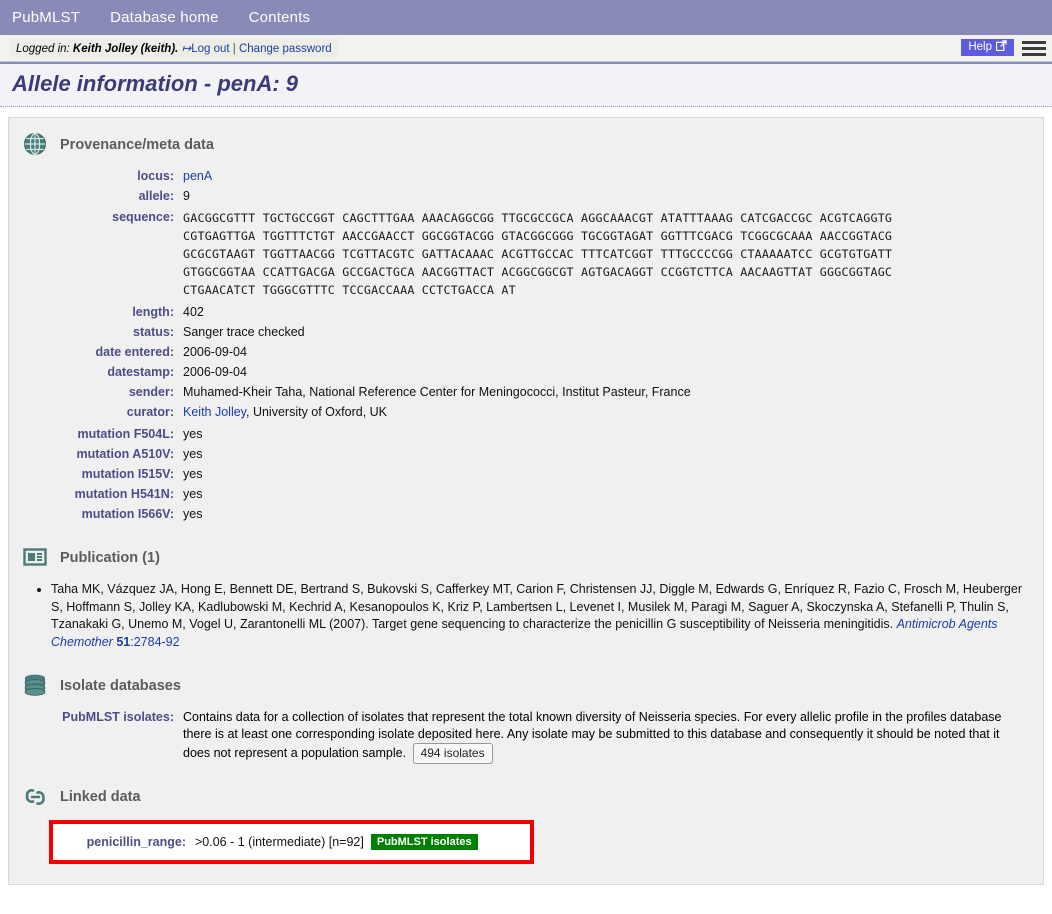 The width and height of the screenshot is (1052, 914). I want to click on page-title-bar: Allele information - penA: 9, so click(526, 84).